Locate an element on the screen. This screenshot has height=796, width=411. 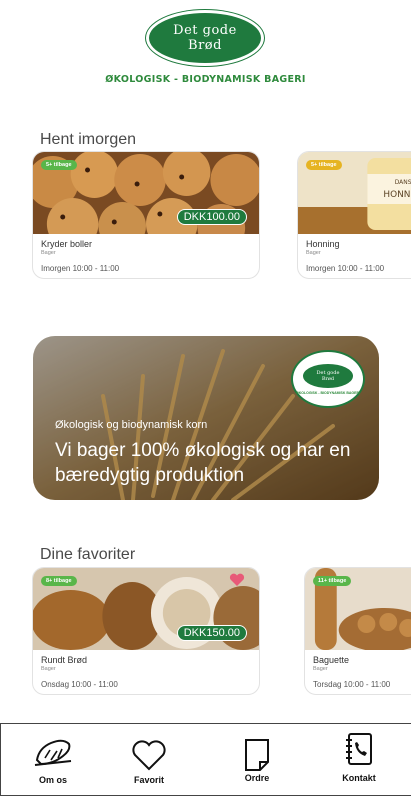
heart-filled-icon is located at coordinates (237, 580).